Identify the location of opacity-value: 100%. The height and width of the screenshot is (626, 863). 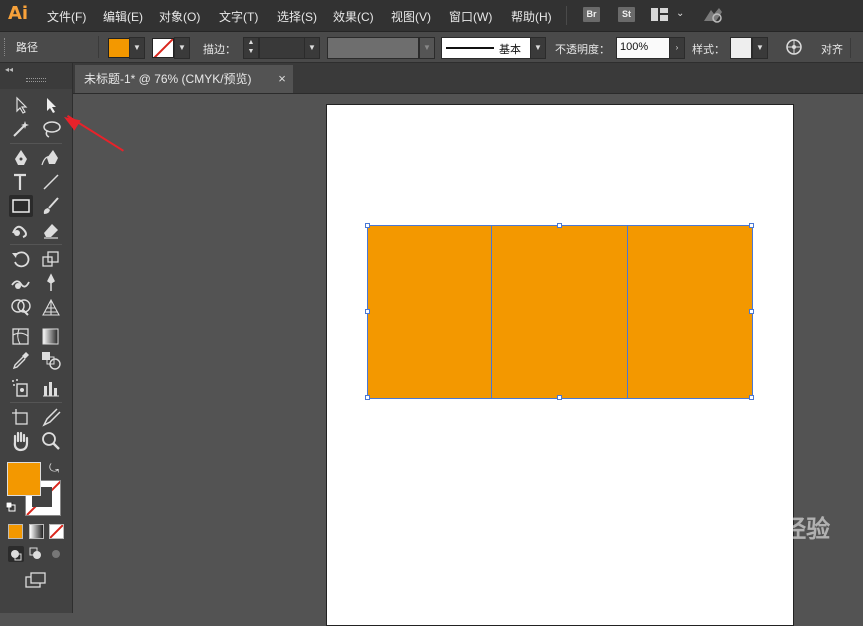
(634, 47).